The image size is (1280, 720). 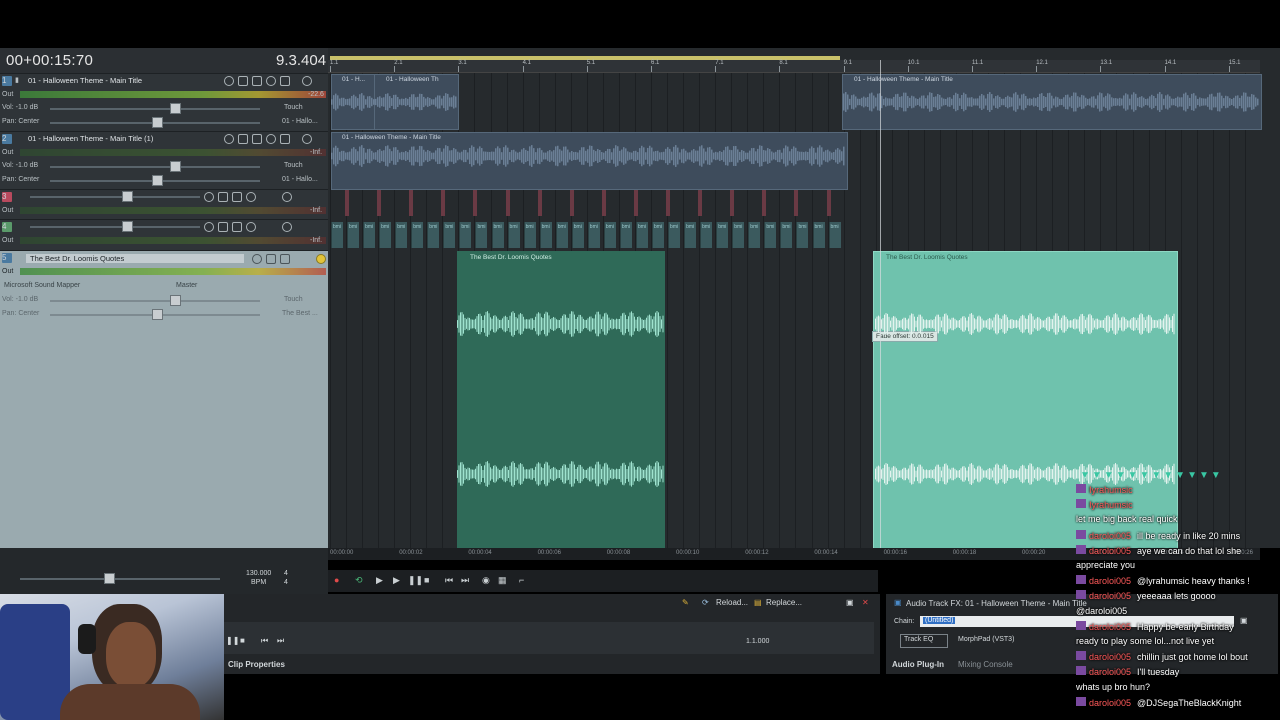 I want to click on track-3-volume-slider, so click(x=115, y=197).